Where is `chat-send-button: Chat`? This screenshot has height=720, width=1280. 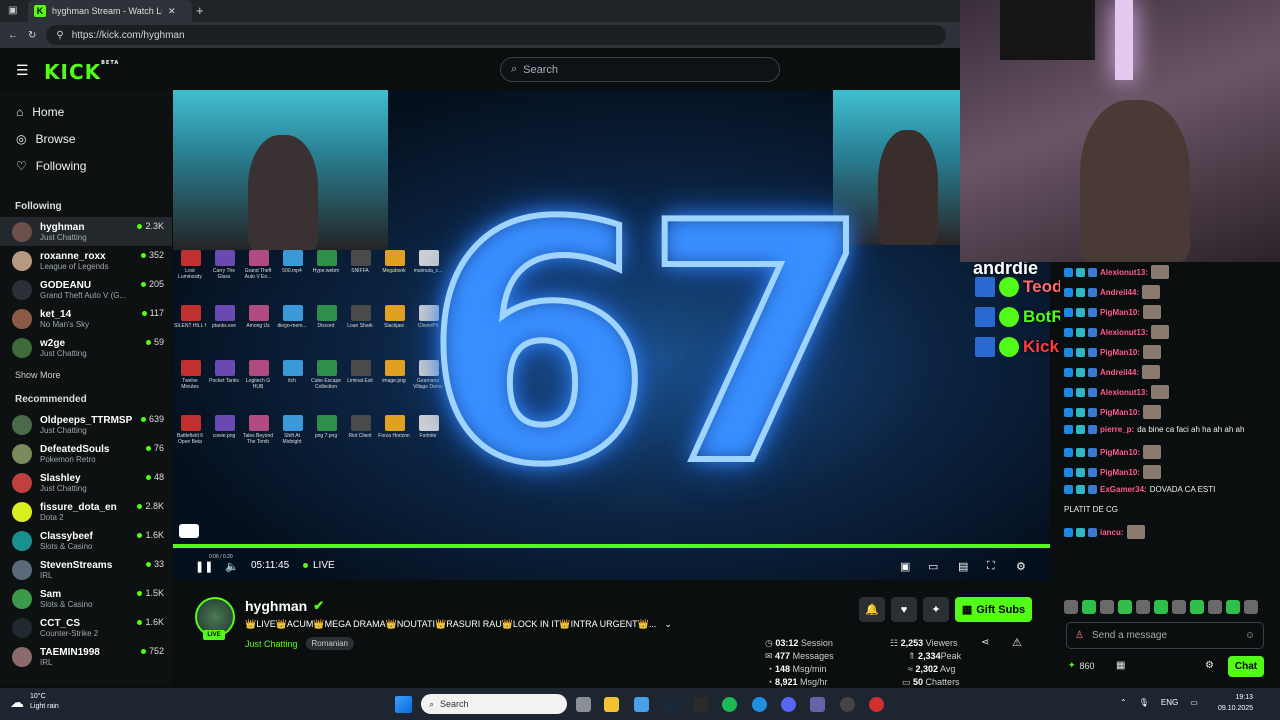
chat-send-button: Chat is located at coordinates (1246, 666).